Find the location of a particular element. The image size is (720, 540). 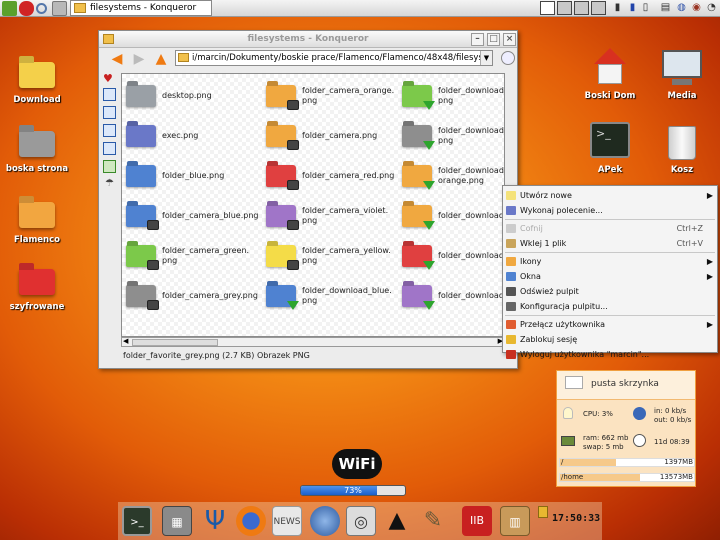

file-item: folder_download_ orange.png is located at coordinates (451, 176).